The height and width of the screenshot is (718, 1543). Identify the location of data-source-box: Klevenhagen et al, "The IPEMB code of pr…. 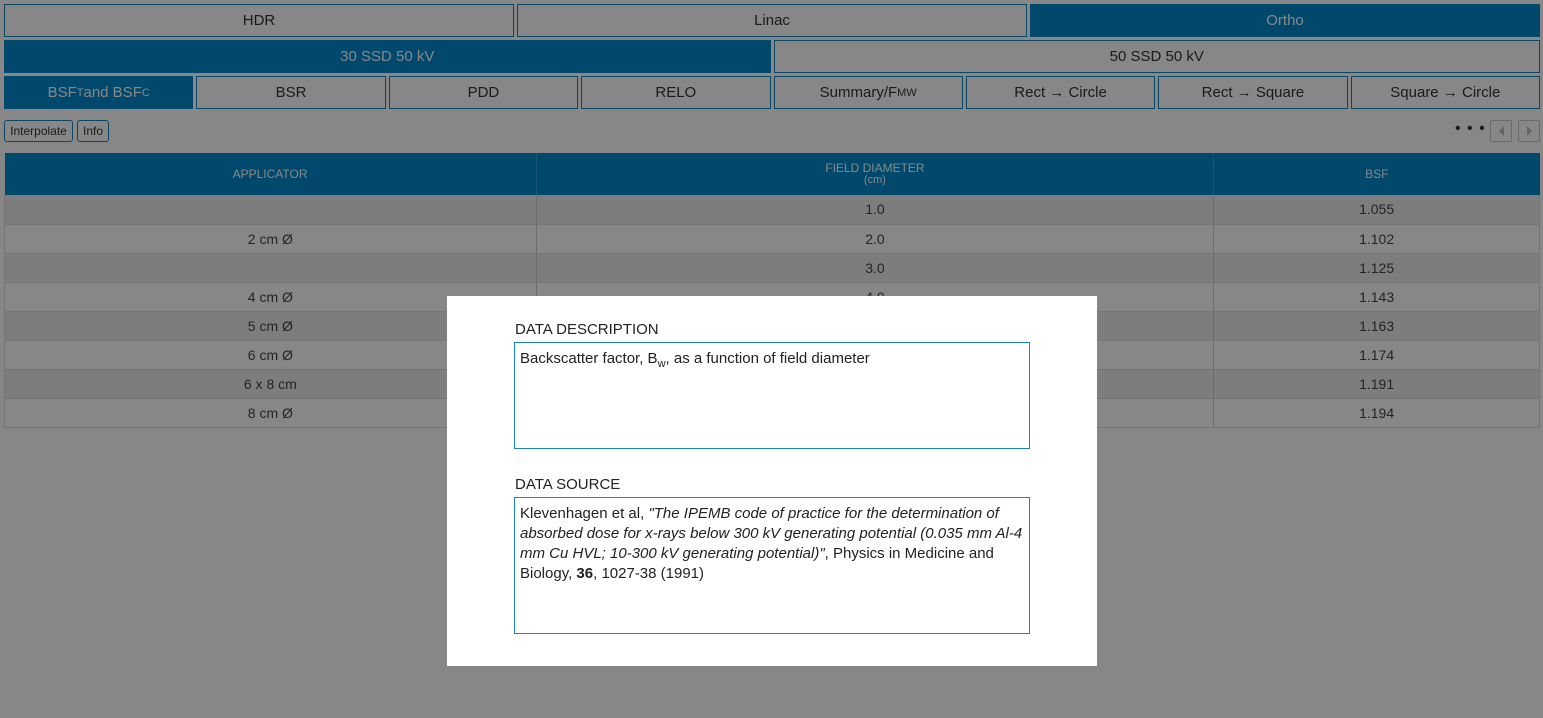
(772, 565).